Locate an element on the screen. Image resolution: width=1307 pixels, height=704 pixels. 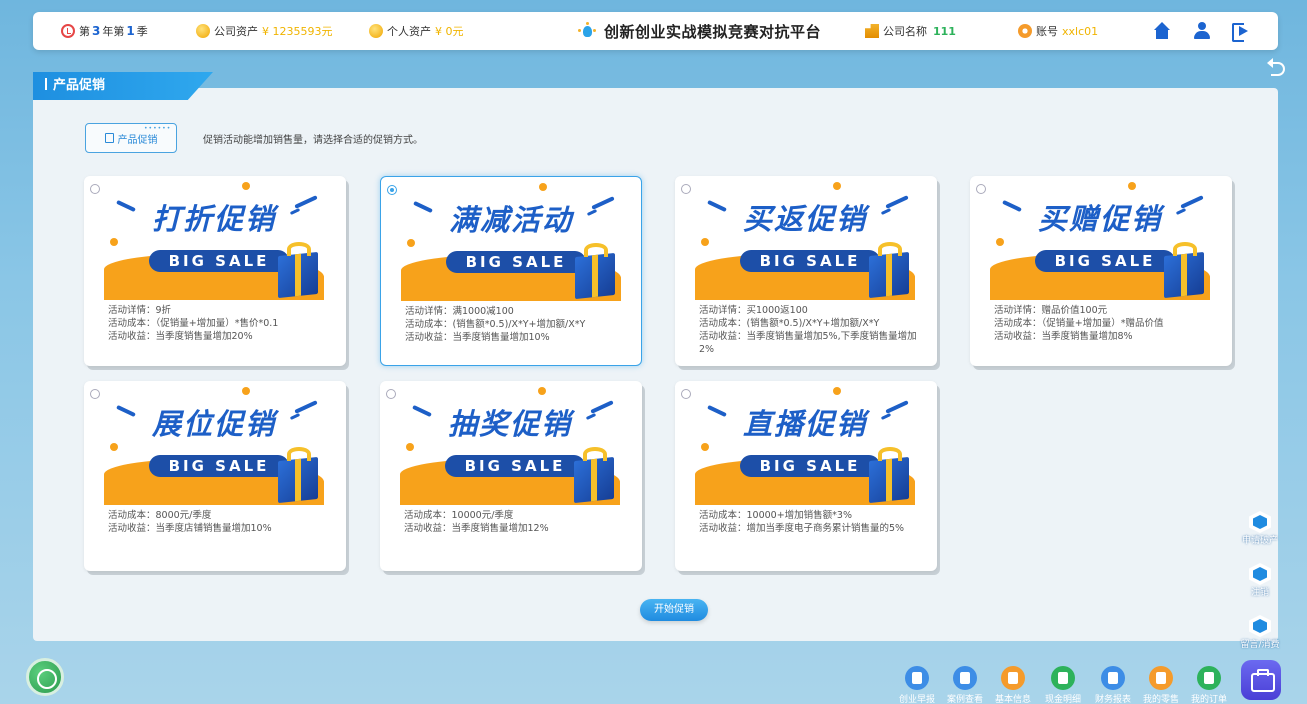
promo-title: 买返促销 is located at coordinates (804, 219).